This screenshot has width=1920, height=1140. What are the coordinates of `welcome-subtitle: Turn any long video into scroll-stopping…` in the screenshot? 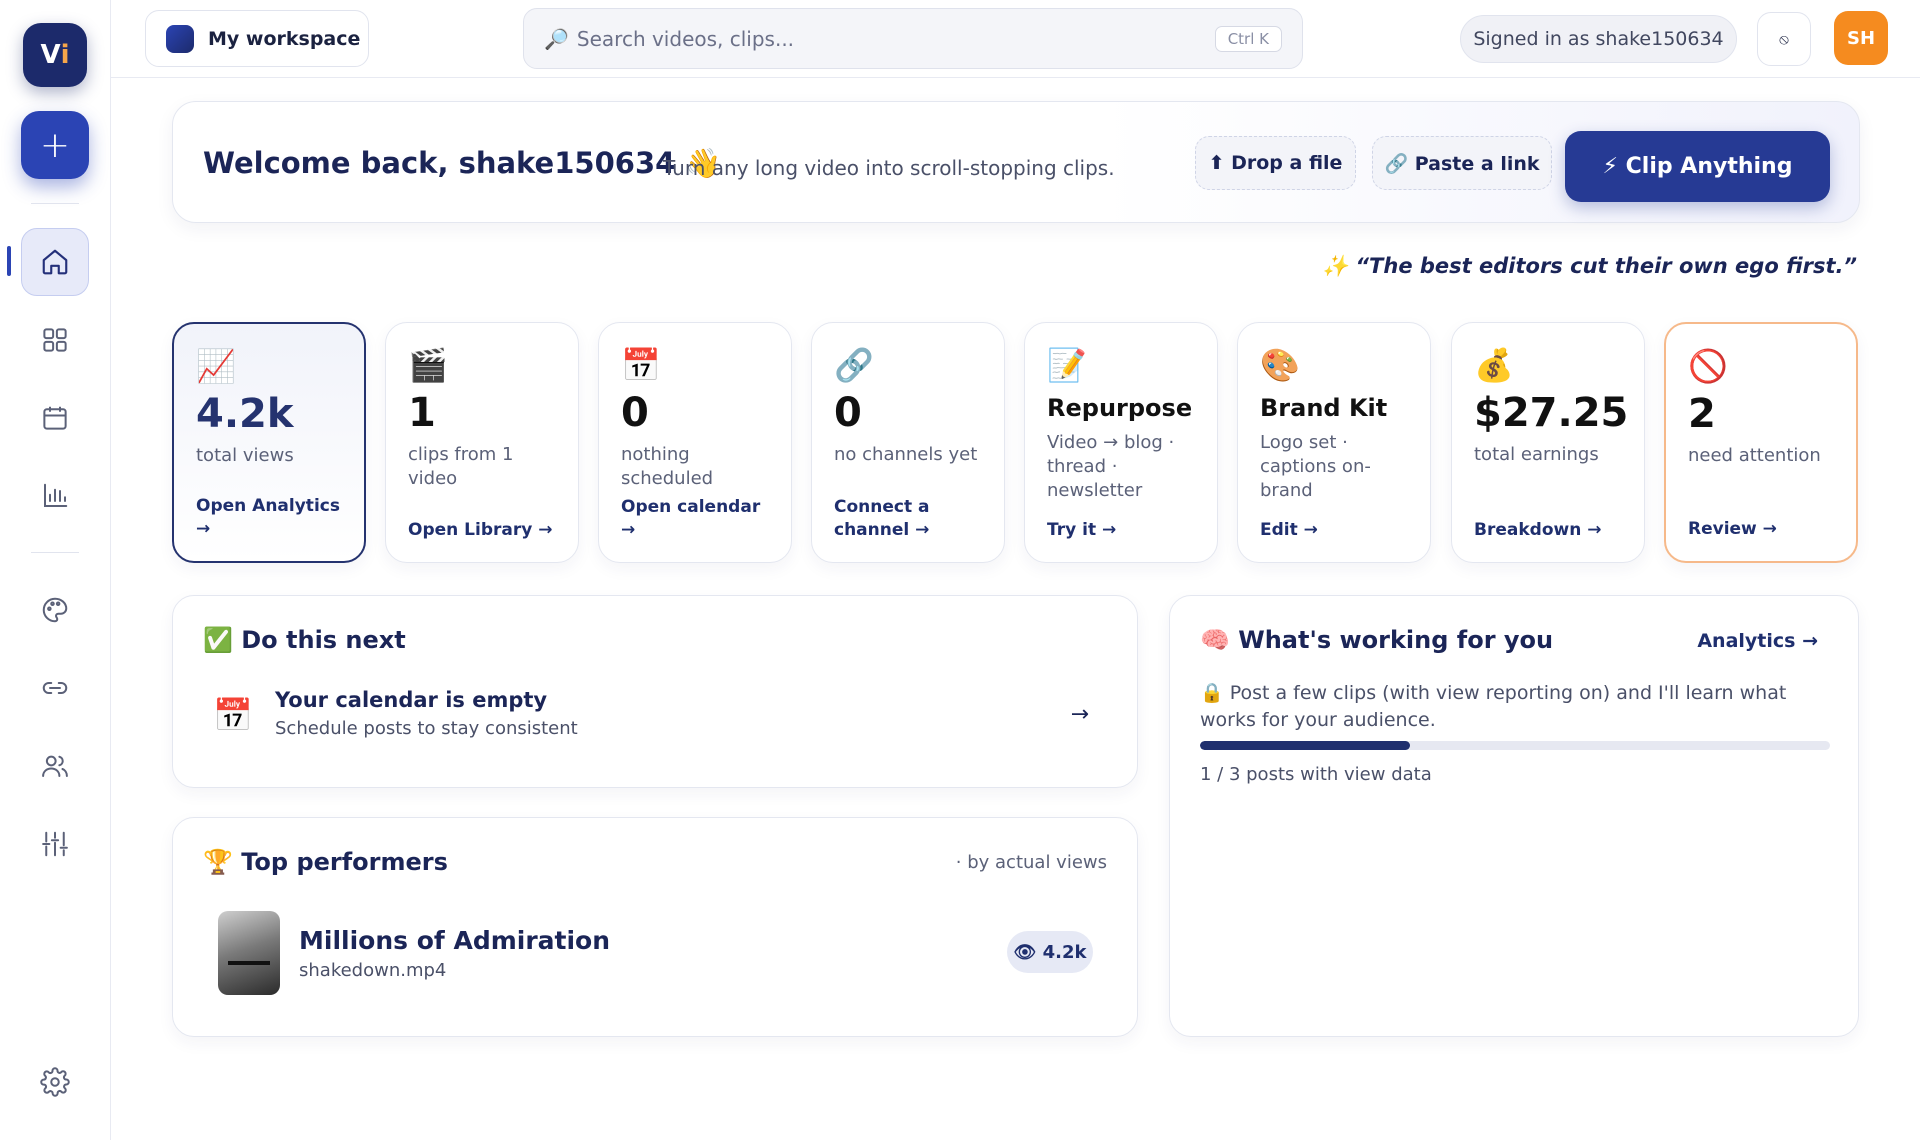 It's located at (889, 168).